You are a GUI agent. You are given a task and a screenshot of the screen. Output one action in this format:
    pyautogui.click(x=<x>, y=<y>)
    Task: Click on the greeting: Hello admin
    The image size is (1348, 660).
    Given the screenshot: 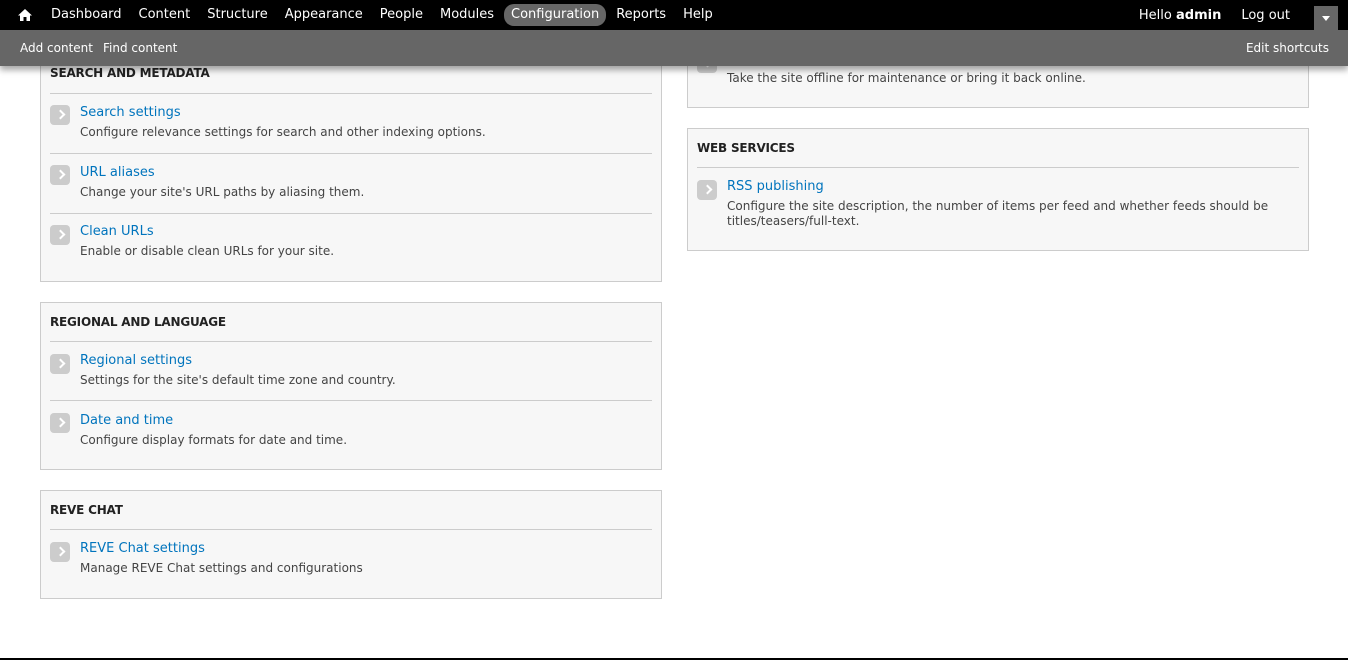 What is the action you would take?
    pyautogui.click(x=1180, y=15)
    